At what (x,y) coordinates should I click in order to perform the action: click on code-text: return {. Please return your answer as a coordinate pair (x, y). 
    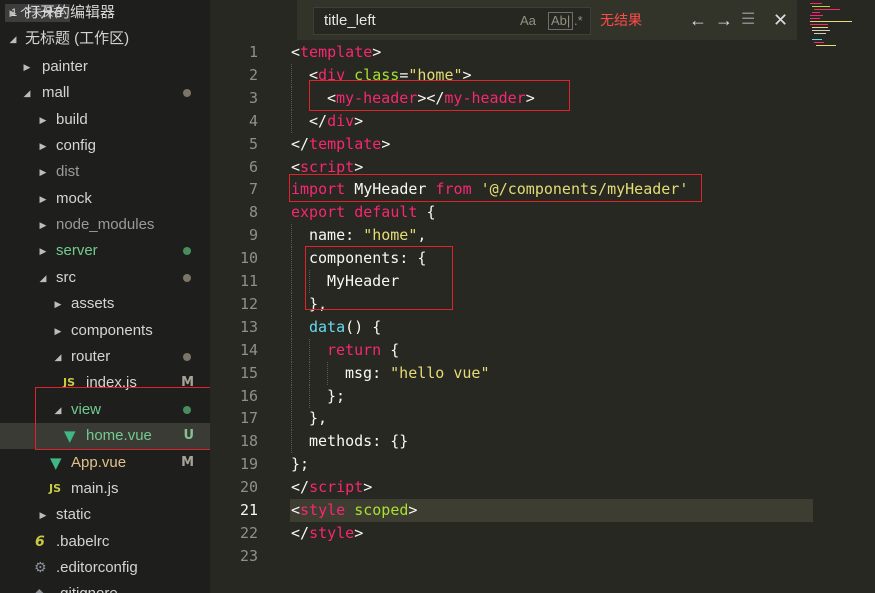
    Looking at the image, I should click on (363, 350).